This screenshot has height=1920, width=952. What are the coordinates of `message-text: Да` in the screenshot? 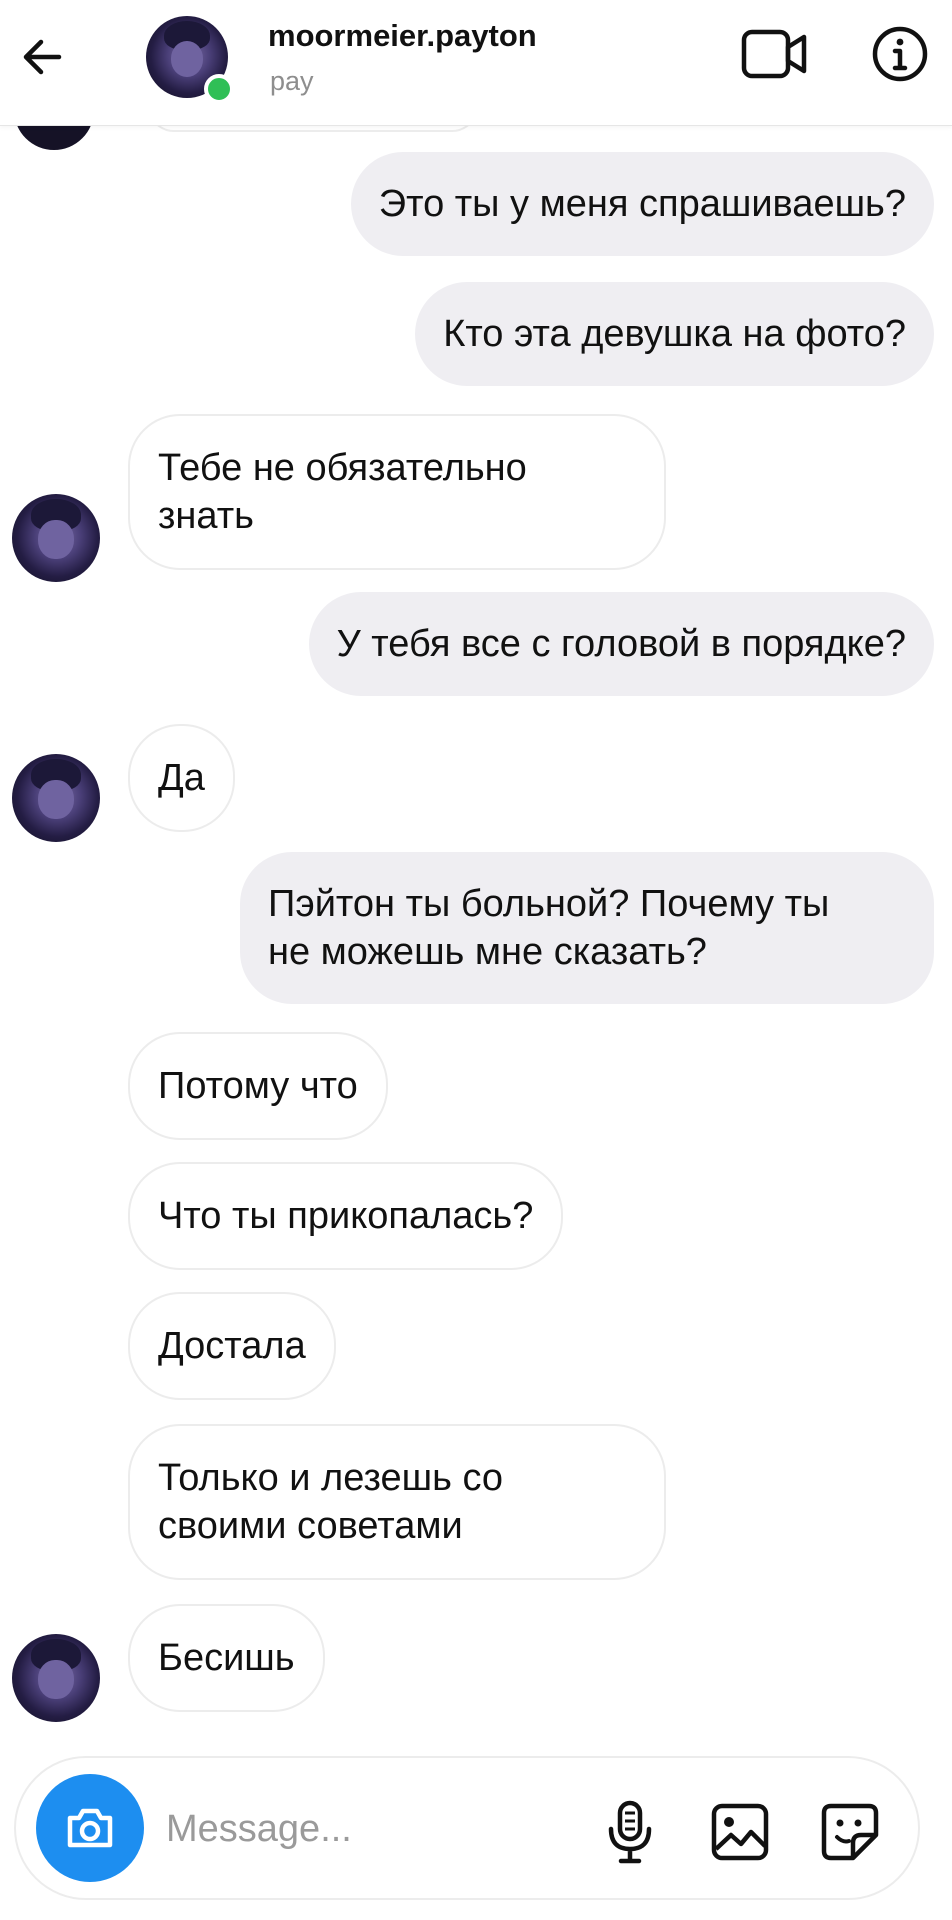 It's located at (181, 778).